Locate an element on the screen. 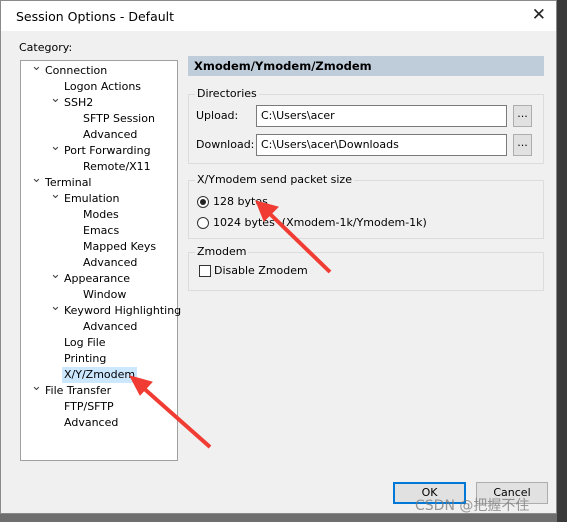 This screenshot has width=567, height=522. disable-zmodem-label: Disable Zmodem is located at coordinates (261, 270).